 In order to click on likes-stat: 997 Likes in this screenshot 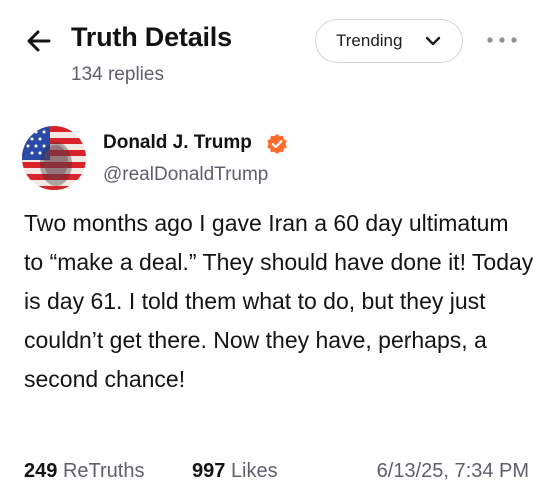, I will do `click(235, 471)`.